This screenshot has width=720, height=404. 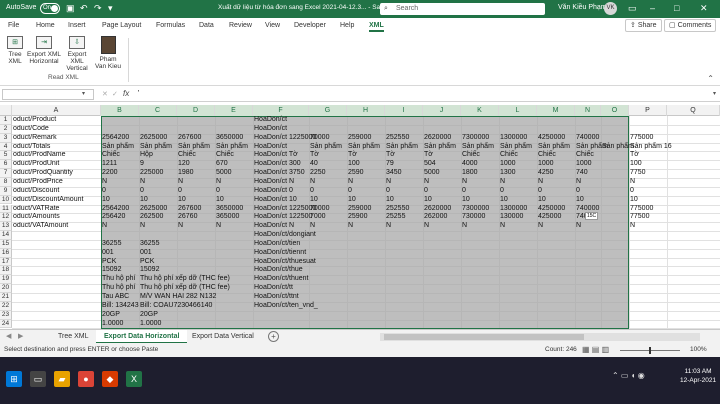 What do you see at coordinates (50, 8) in the screenshot?
I see `autosave-toggle: On` at bounding box center [50, 8].